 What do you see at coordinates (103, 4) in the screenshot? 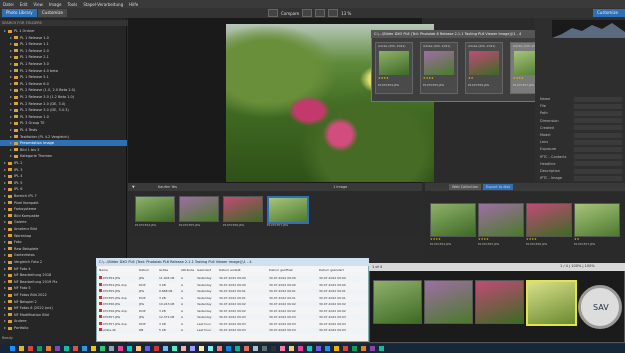
I see `menu-item-batch: Stapel-Verarbeitung` at bounding box center [103, 4].